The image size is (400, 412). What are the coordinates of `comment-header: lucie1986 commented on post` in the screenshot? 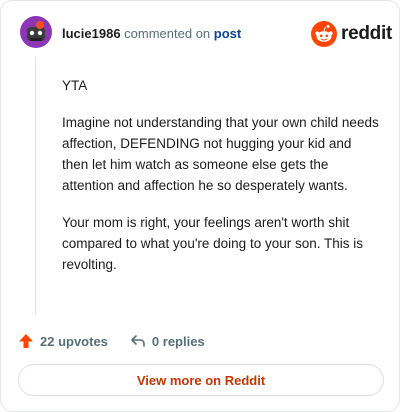 It's located at (151, 33).